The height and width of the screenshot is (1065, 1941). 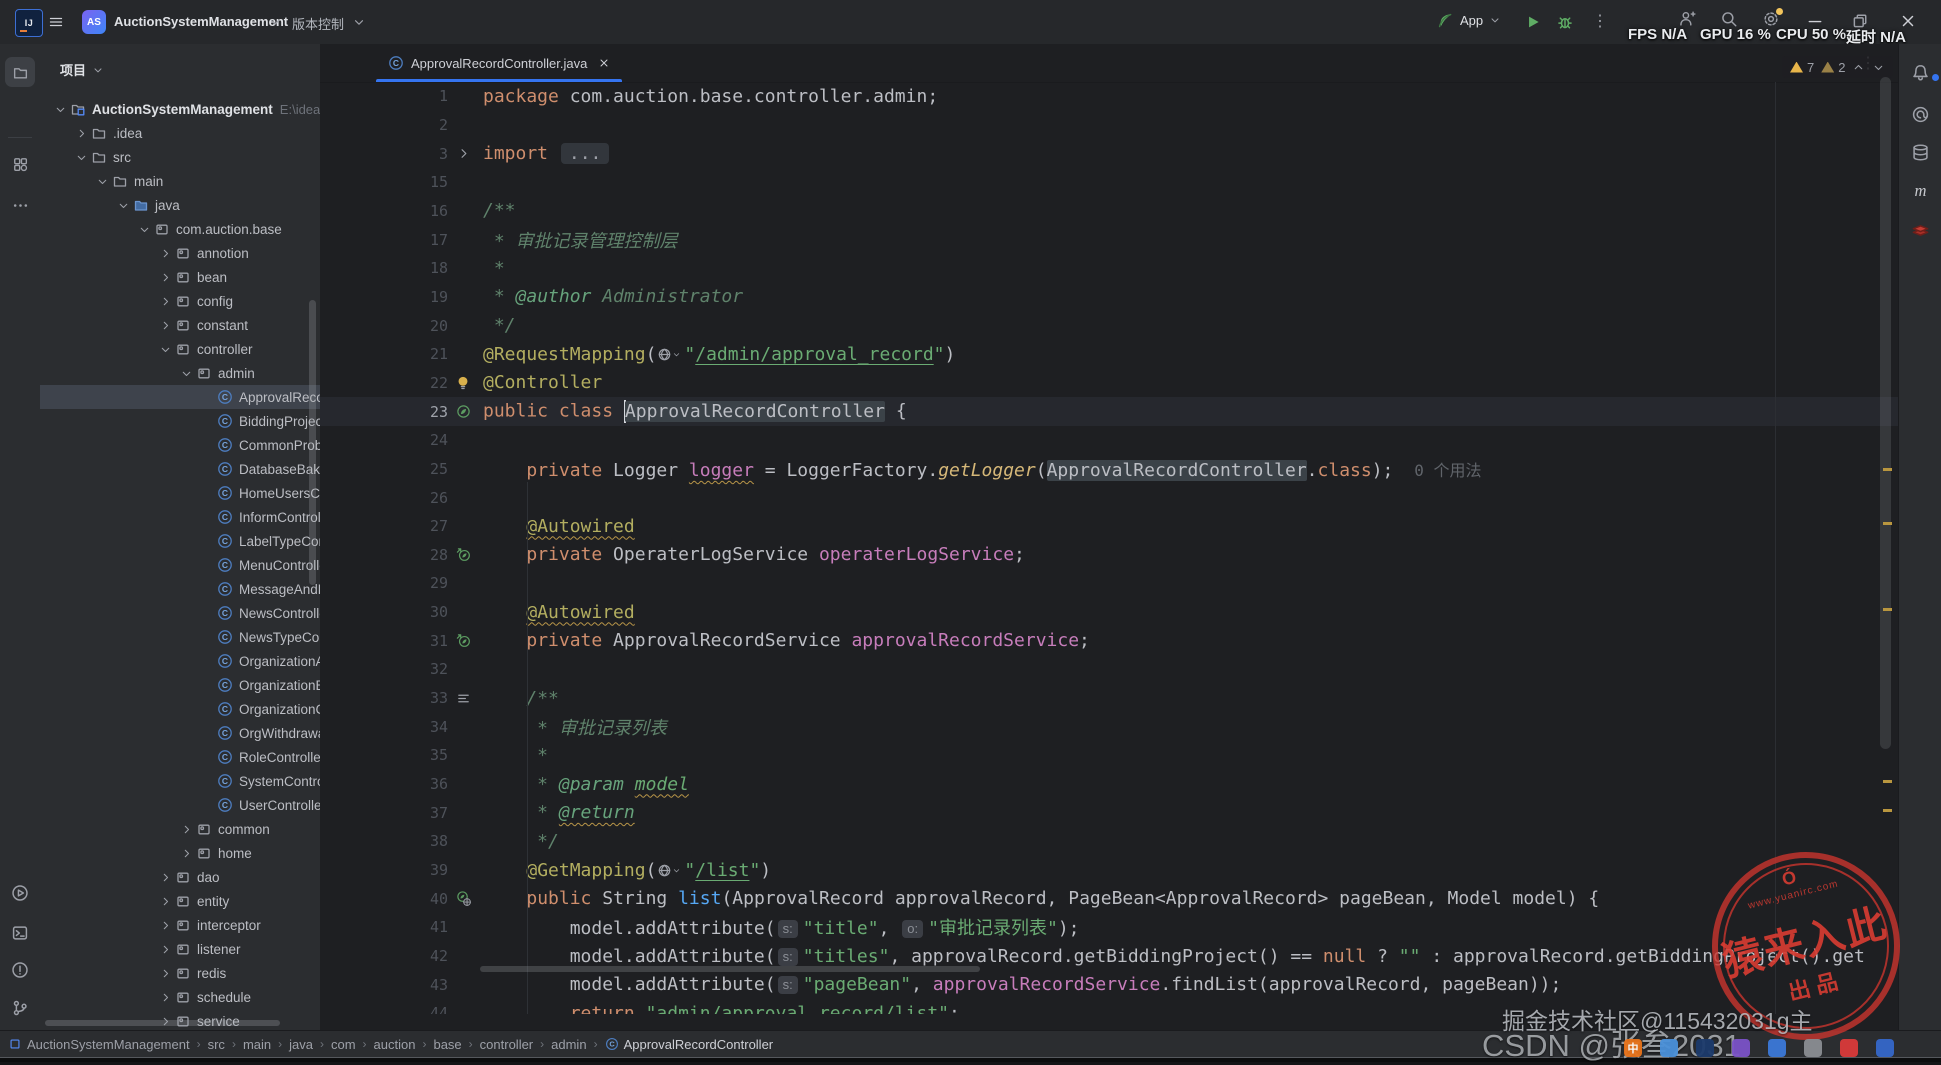 What do you see at coordinates (180, 229) in the screenshot?
I see `tree-item-com.auction.base: com.auction.base` at bounding box center [180, 229].